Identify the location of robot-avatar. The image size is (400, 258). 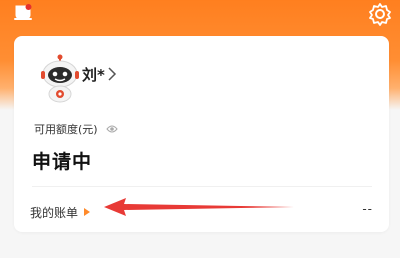
(60, 79).